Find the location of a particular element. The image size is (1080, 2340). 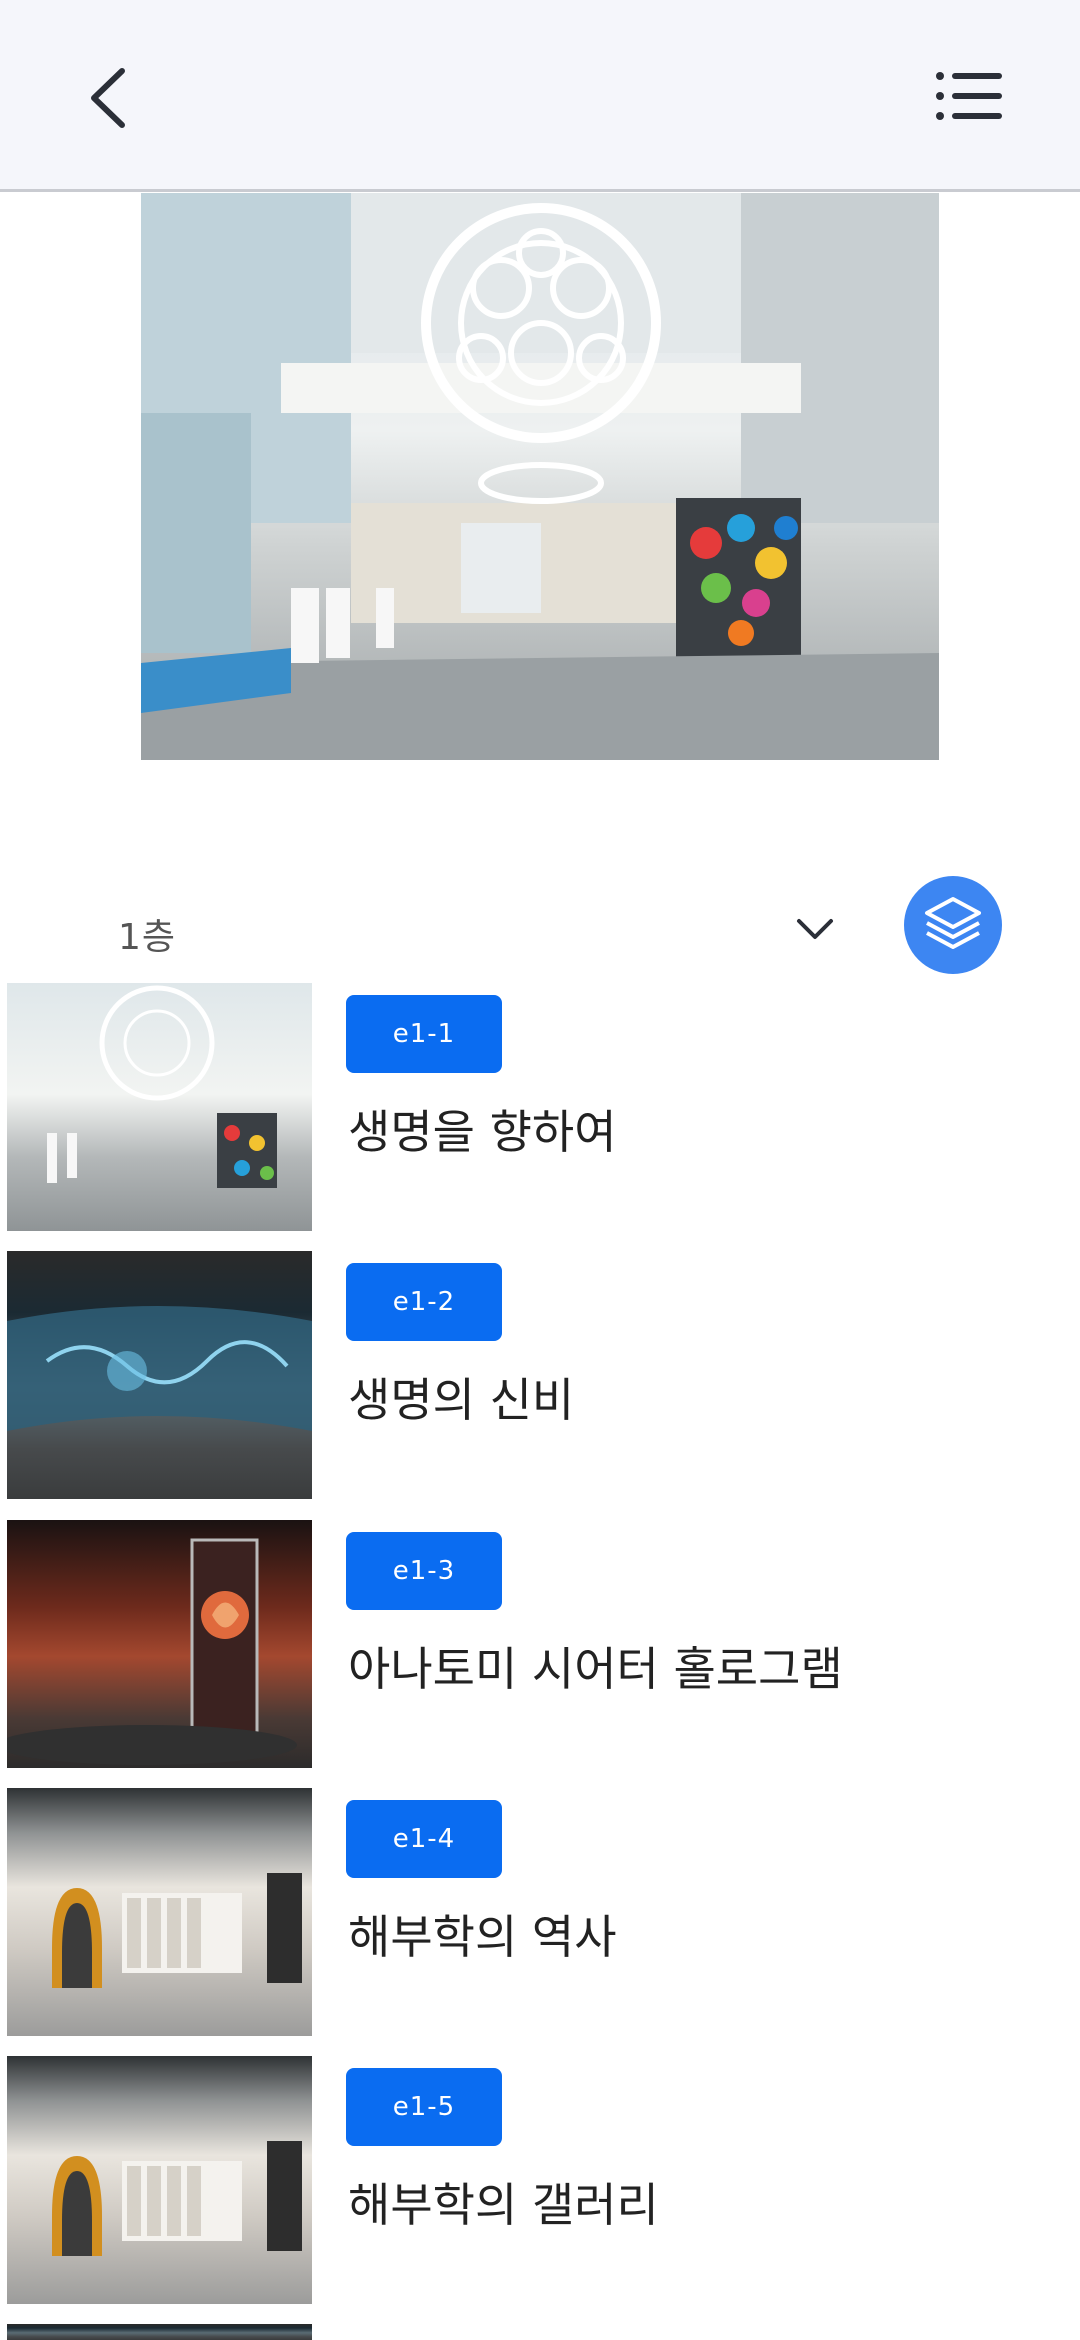

exhibit-title: 해부학의 갤러리 is located at coordinates (503, 2205).